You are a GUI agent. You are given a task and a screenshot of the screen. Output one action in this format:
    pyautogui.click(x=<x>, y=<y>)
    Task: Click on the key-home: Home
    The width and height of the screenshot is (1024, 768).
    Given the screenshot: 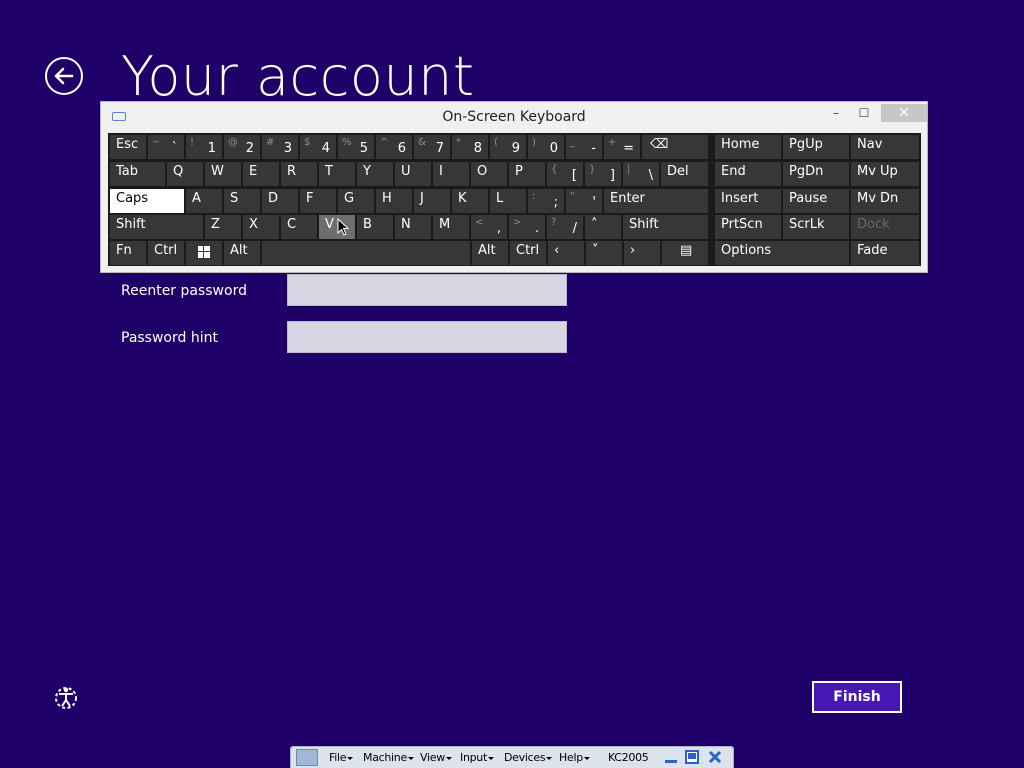 What is the action you would take?
    pyautogui.click(x=748, y=147)
    